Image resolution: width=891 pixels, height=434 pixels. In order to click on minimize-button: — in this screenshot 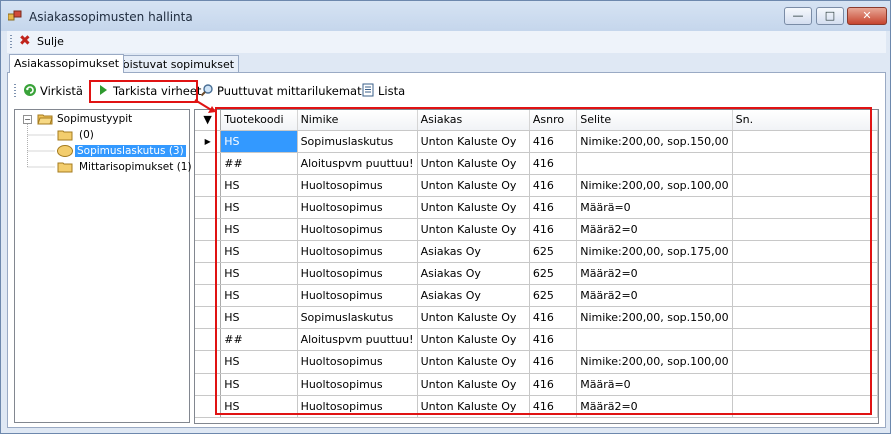, I will do `click(798, 16)`.